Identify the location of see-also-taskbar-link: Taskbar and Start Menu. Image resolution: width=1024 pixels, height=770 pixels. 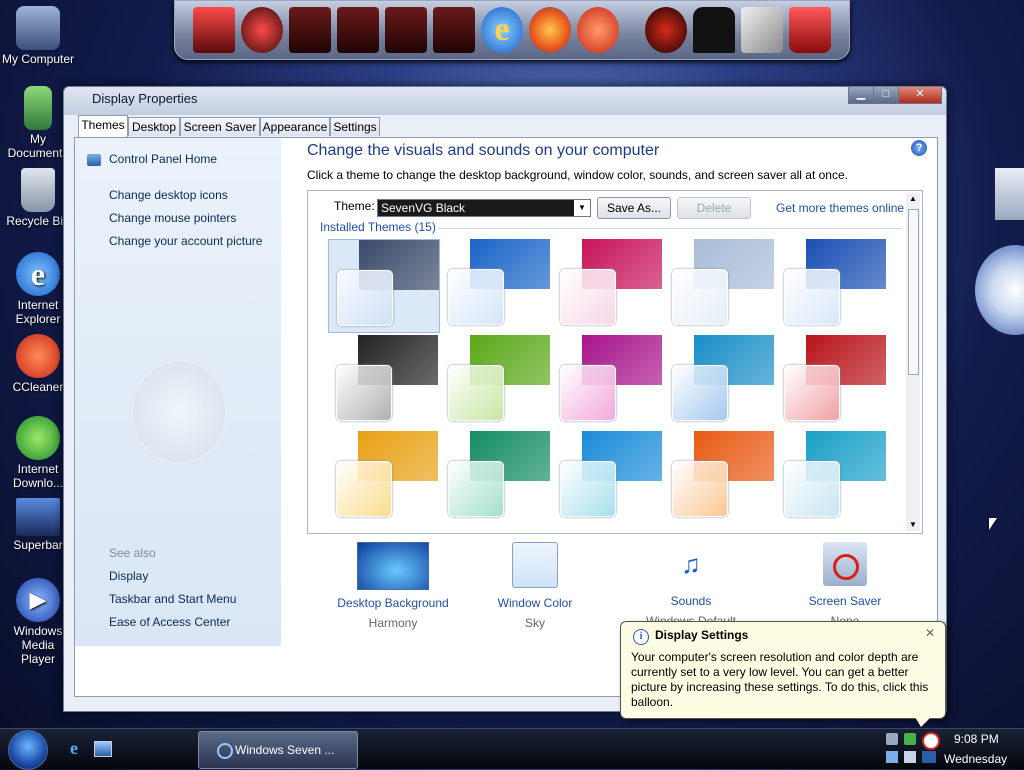
(172, 599).